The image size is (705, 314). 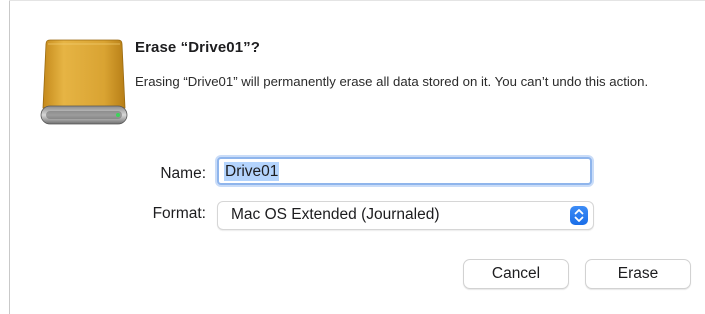 I want to click on cancel-button: Cancel, so click(x=516, y=274).